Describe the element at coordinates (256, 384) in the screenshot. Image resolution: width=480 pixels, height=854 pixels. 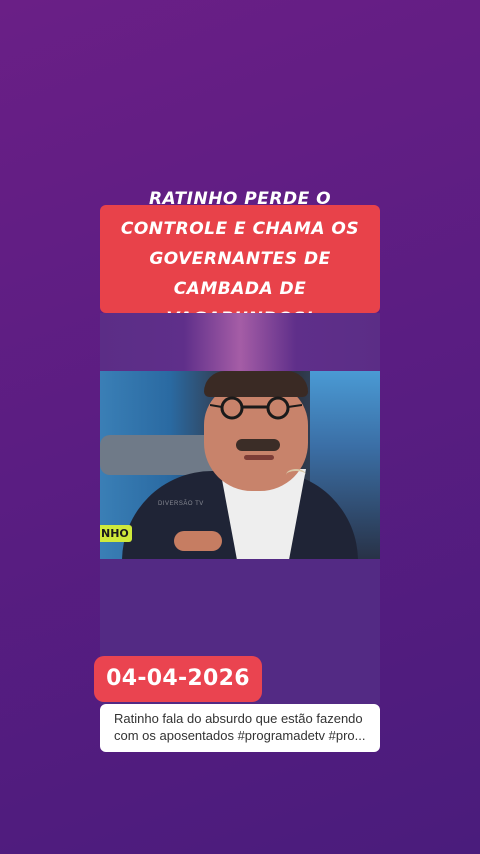
I see `presenter-hair` at that location.